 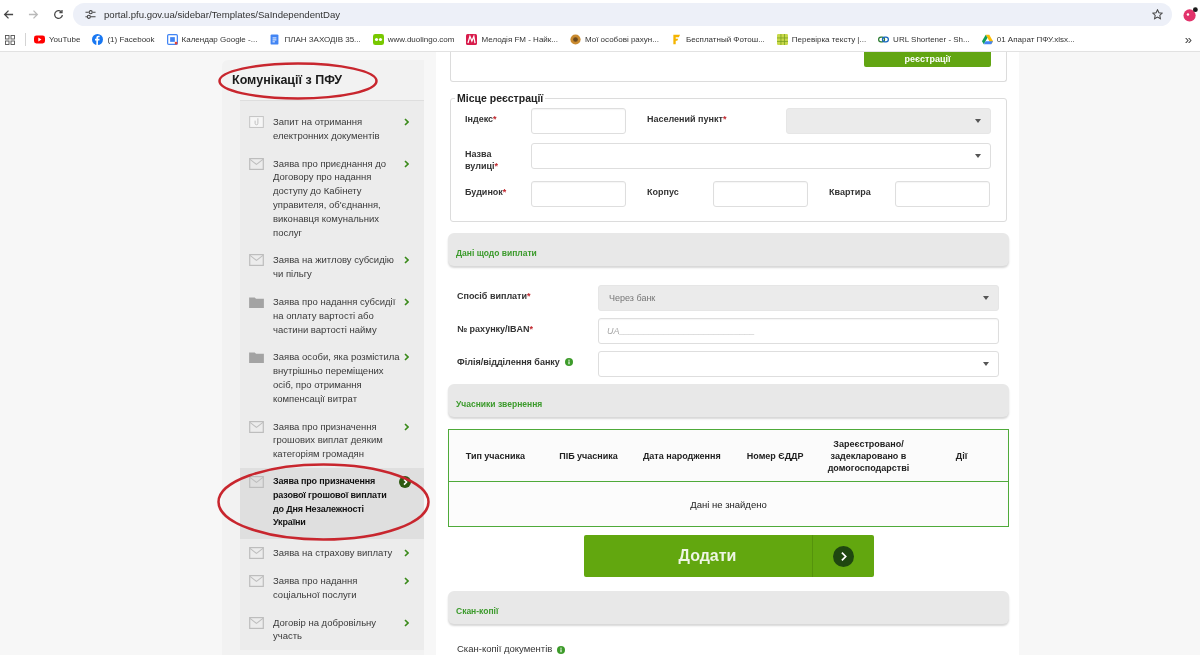 What do you see at coordinates (1188, 39) in the screenshot?
I see `more-bookmarks-button: »` at bounding box center [1188, 39].